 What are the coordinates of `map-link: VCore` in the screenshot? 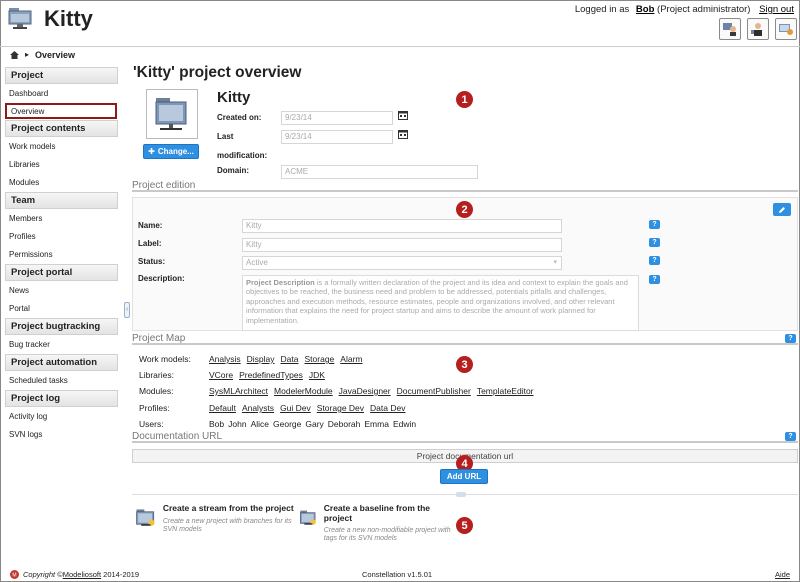 It's located at (221, 375).